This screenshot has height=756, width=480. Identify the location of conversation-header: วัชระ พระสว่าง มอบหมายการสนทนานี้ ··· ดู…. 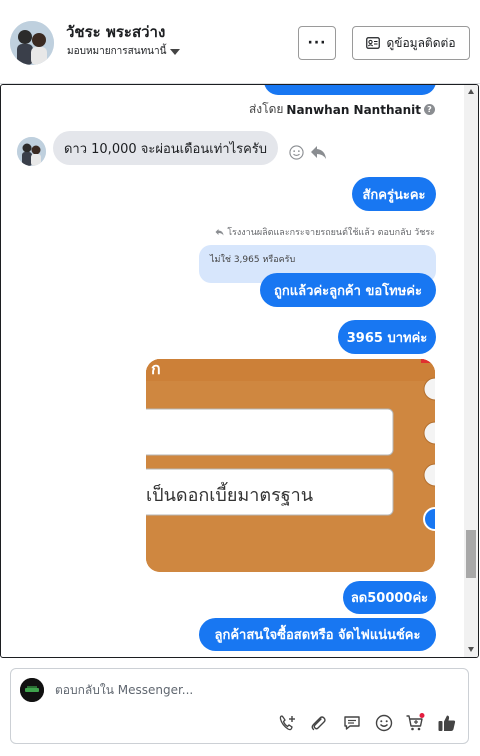
(240, 42).